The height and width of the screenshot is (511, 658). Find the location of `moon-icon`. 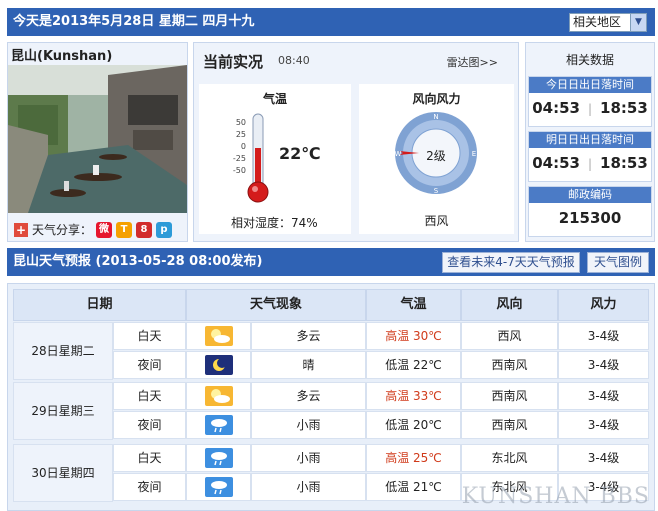

moon-icon is located at coordinates (218, 365).